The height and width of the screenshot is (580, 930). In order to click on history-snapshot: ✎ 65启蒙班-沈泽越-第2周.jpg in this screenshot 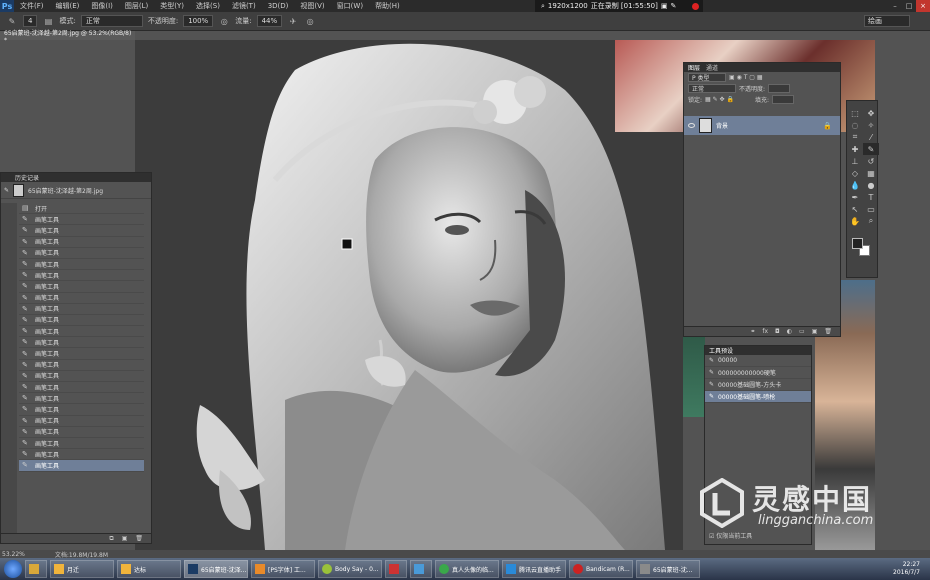, I will do `click(76, 190)`.